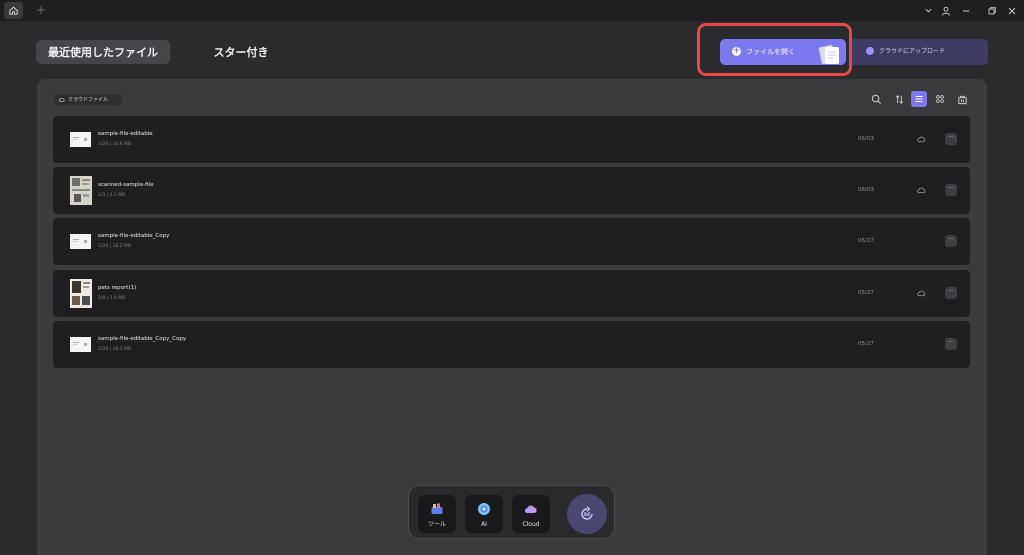  What do you see at coordinates (928, 10) in the screenshot?
I see `chevron-down-icon` at bounding box center [928, 10].